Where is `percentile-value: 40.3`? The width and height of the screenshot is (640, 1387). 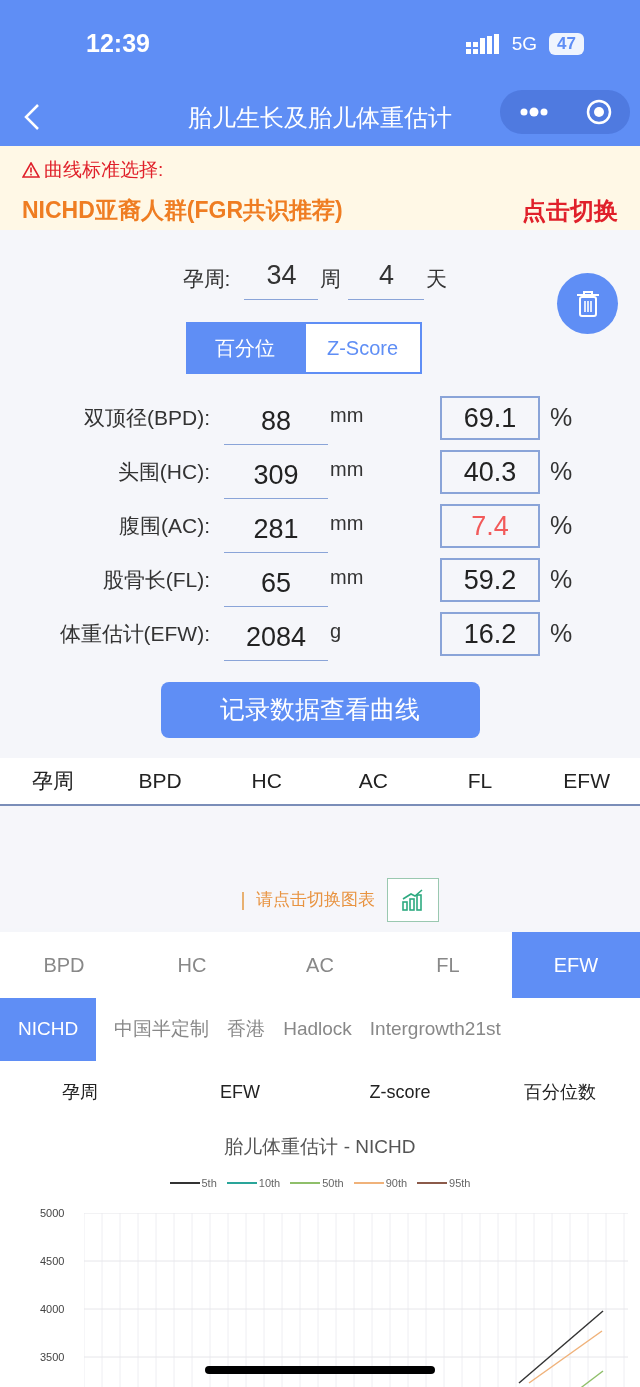 percentile-value: 40.3 is located at coordinates (490, 472).